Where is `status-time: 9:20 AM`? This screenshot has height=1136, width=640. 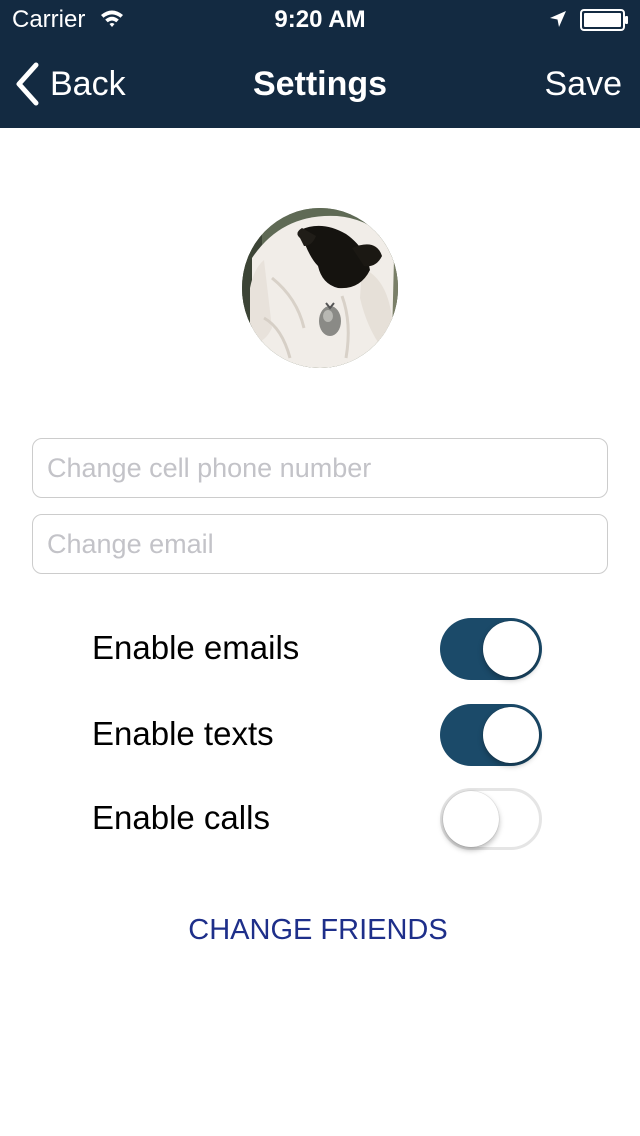 status-time: 9:20 AM is located at coordinates (320, 19).